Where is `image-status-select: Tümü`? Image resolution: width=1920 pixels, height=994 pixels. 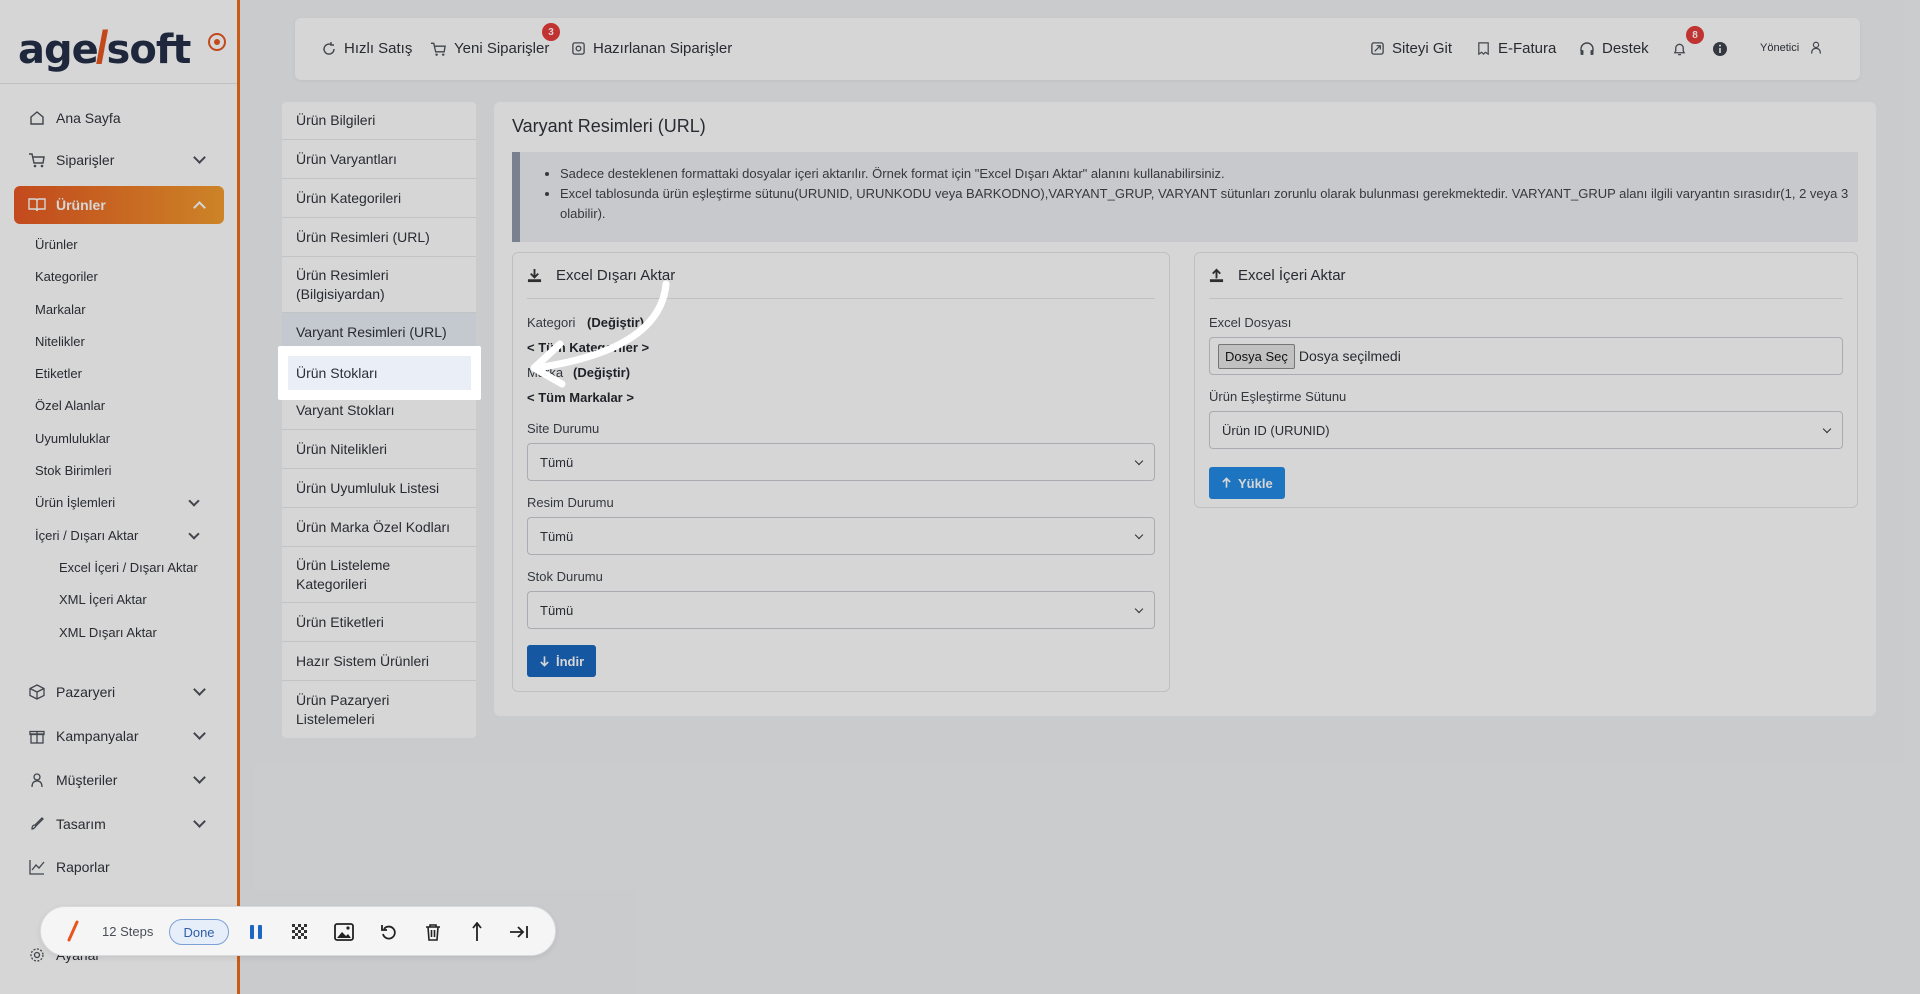 image-status-select: Tümü is located at coordinates (841, 536).